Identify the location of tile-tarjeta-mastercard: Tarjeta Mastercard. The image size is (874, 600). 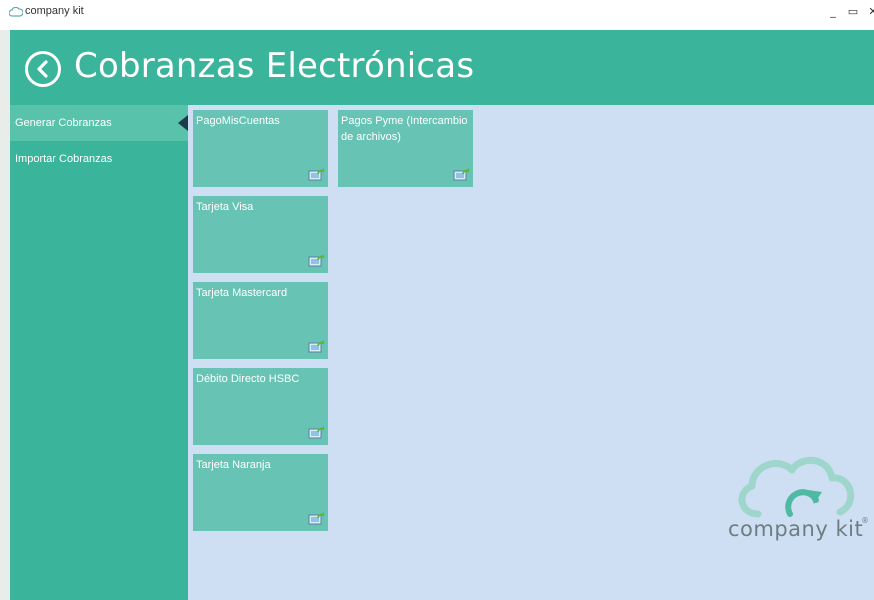
(260, 320).